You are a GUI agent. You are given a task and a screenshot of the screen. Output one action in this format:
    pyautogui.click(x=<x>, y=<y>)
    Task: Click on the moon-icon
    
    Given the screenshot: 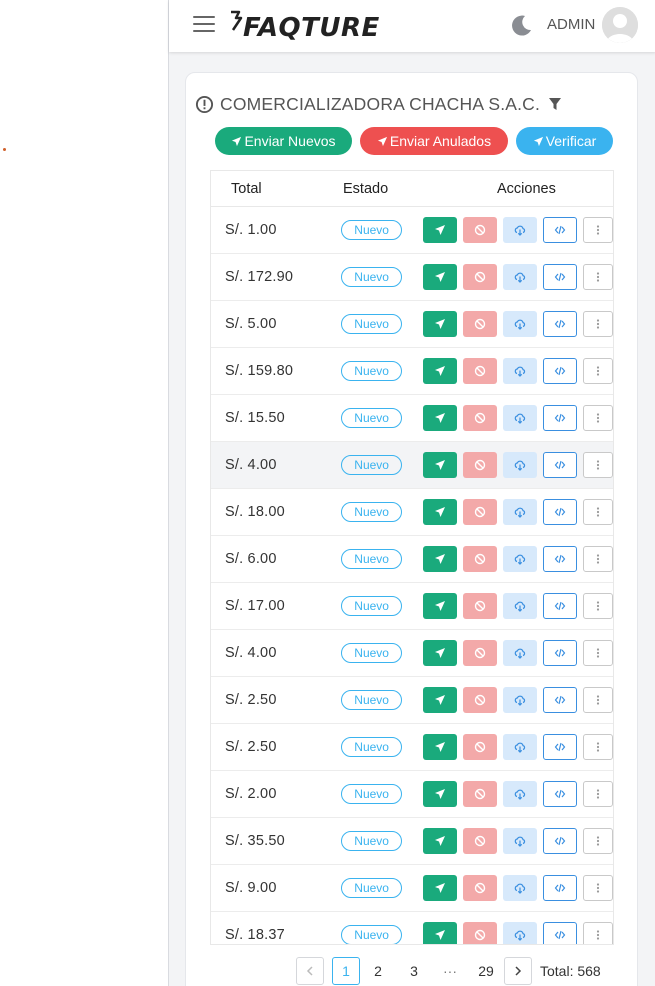 What is the action you would take?
    pyautogui.click(x=522, y=25)
    